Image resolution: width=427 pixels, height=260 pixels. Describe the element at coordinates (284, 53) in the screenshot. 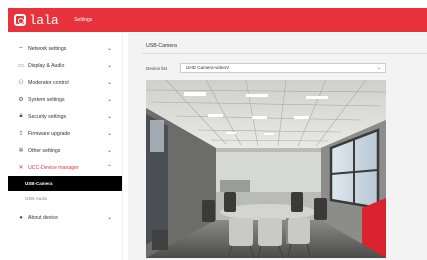

I see `divider` at that location.